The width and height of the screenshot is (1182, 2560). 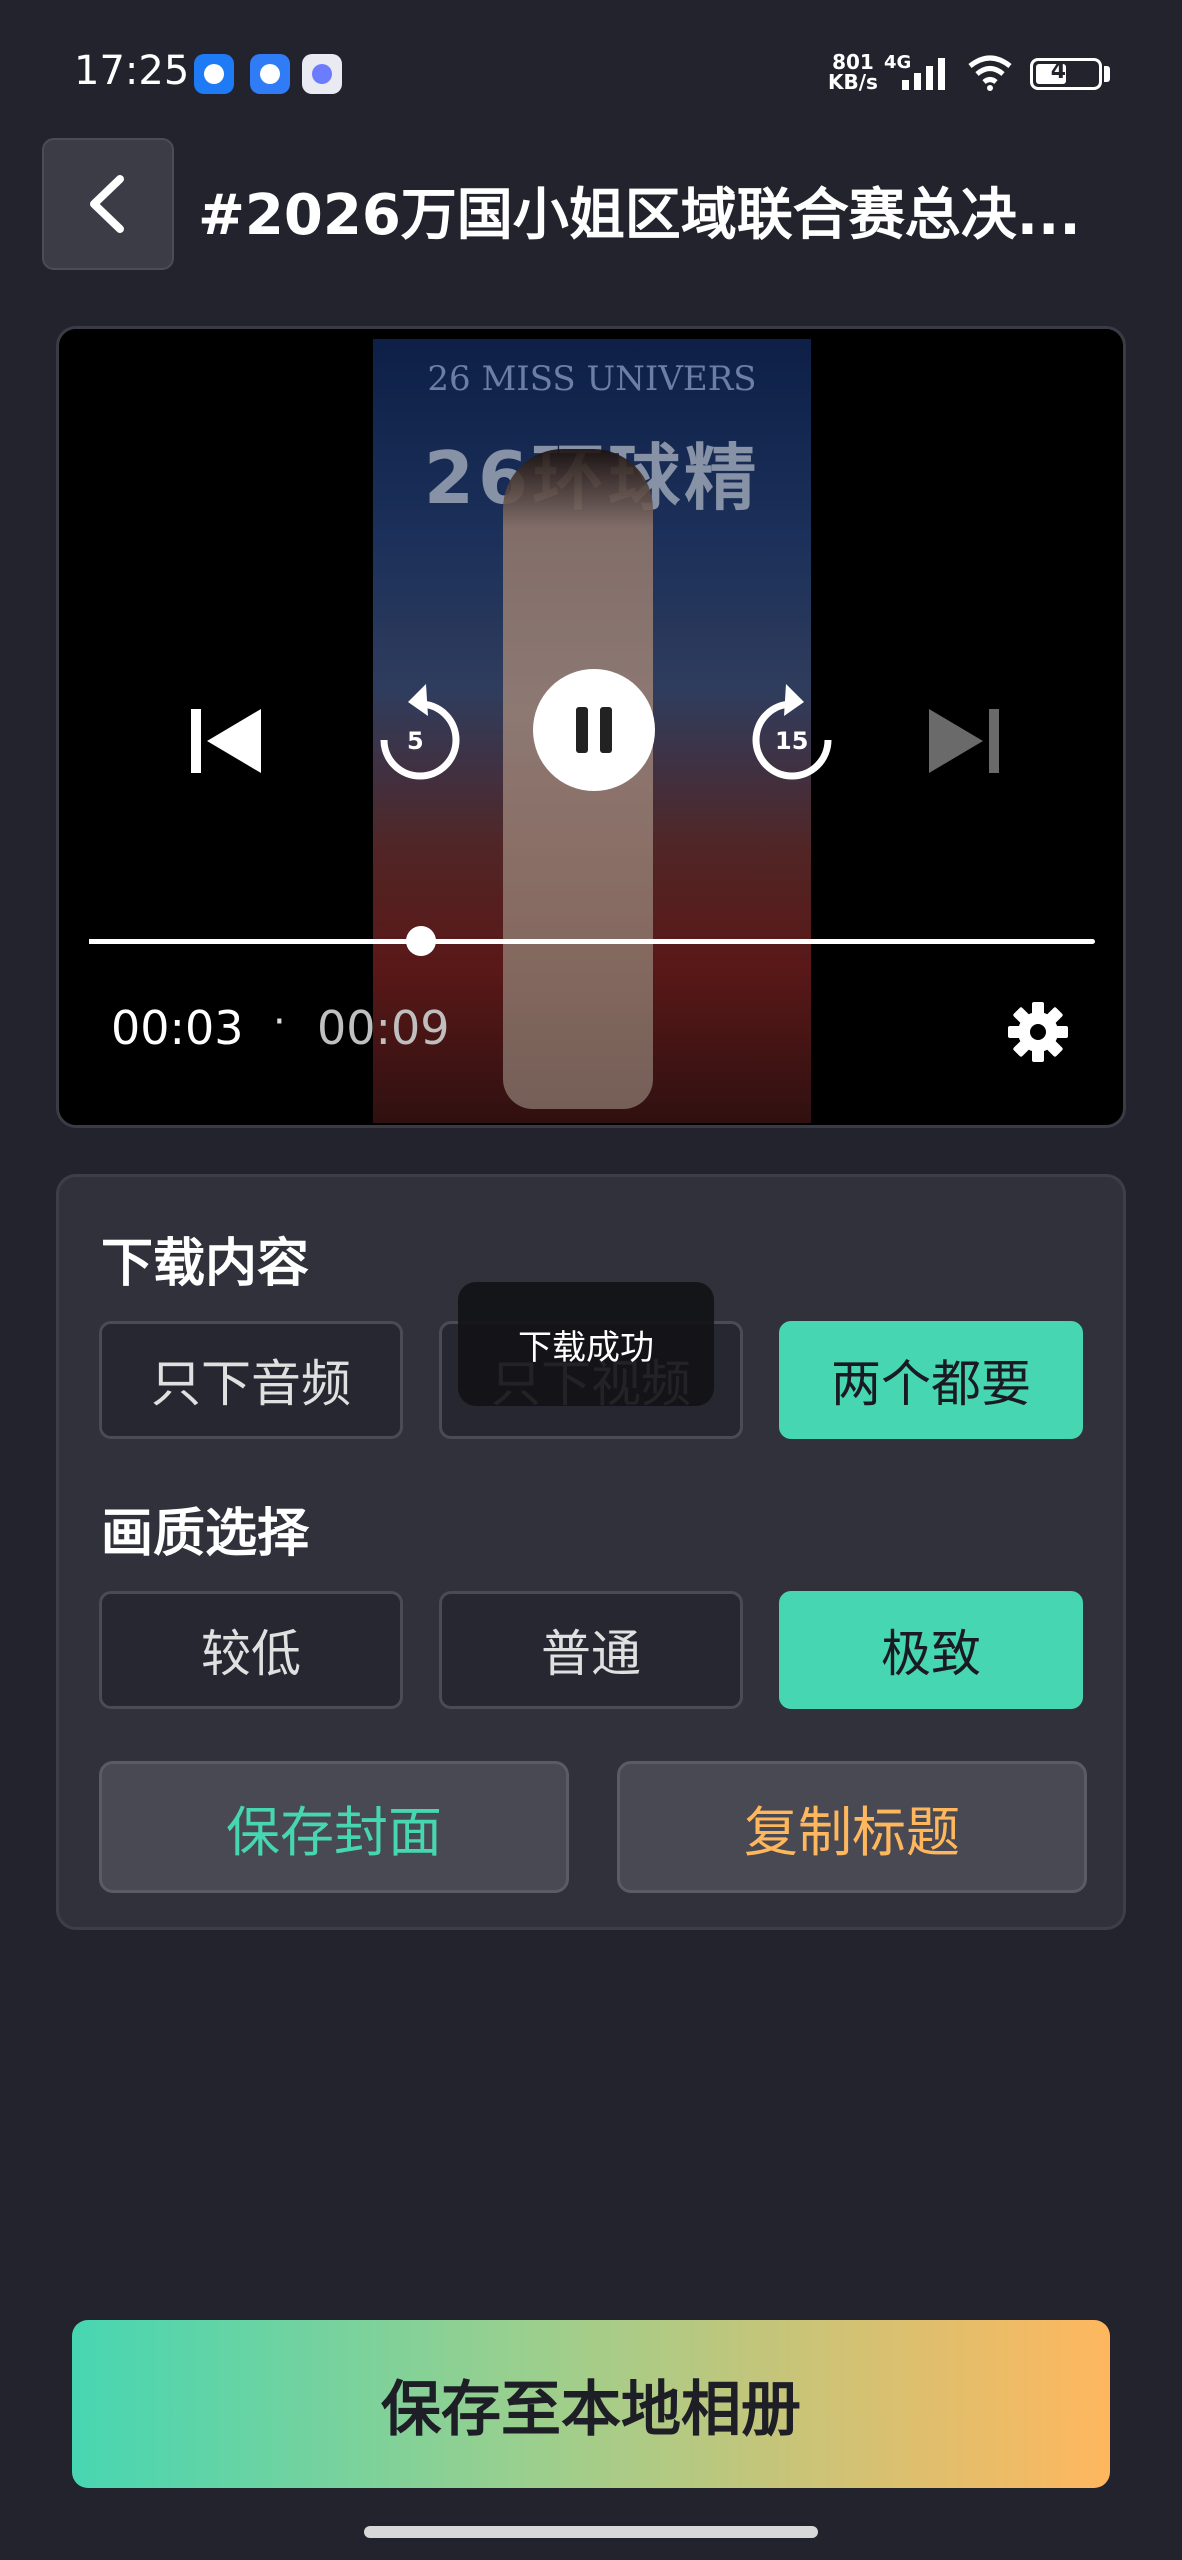 I want to click on browser-icon, so click(x=270, y=74).